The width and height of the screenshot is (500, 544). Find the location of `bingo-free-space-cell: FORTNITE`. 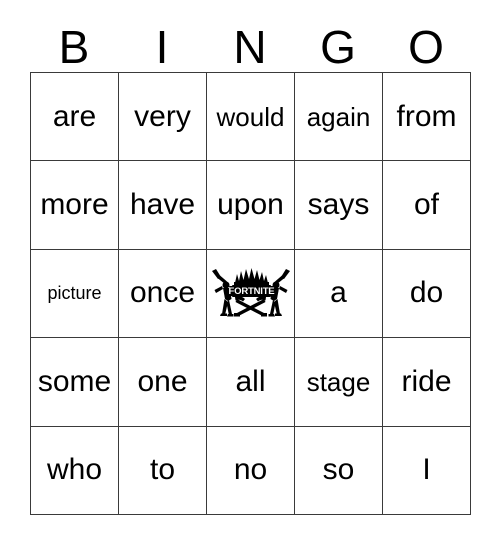

bingo-free-space-cell: FORTNITE is located at coordinates (251, 294).